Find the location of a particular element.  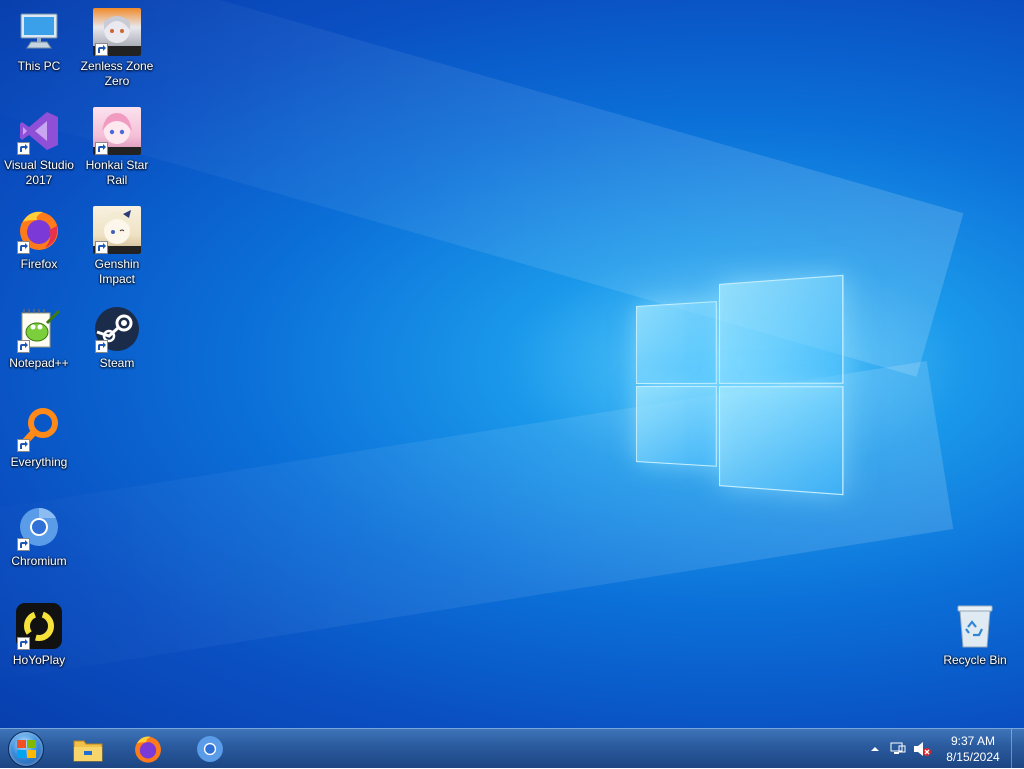

desktop-icon-zenless-zone-zero: Zenless Zone Zero is located at coordinates (117, 48).